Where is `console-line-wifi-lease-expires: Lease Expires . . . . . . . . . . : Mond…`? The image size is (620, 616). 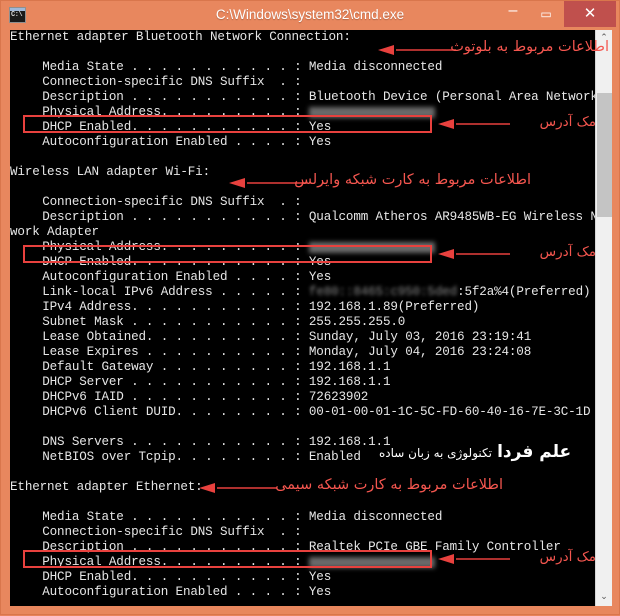
console-line-wifi-lease-expires: Lease Expires . . . . . . . . . . : Mond… is located at coordinates (276, 352).